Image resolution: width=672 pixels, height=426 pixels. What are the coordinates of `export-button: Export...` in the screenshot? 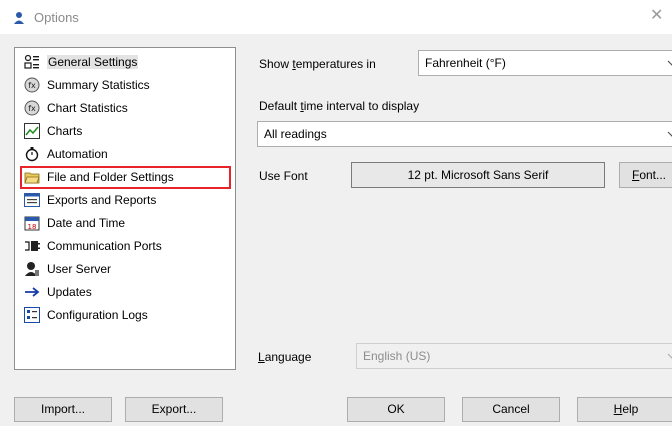 It's located at (174, 409).